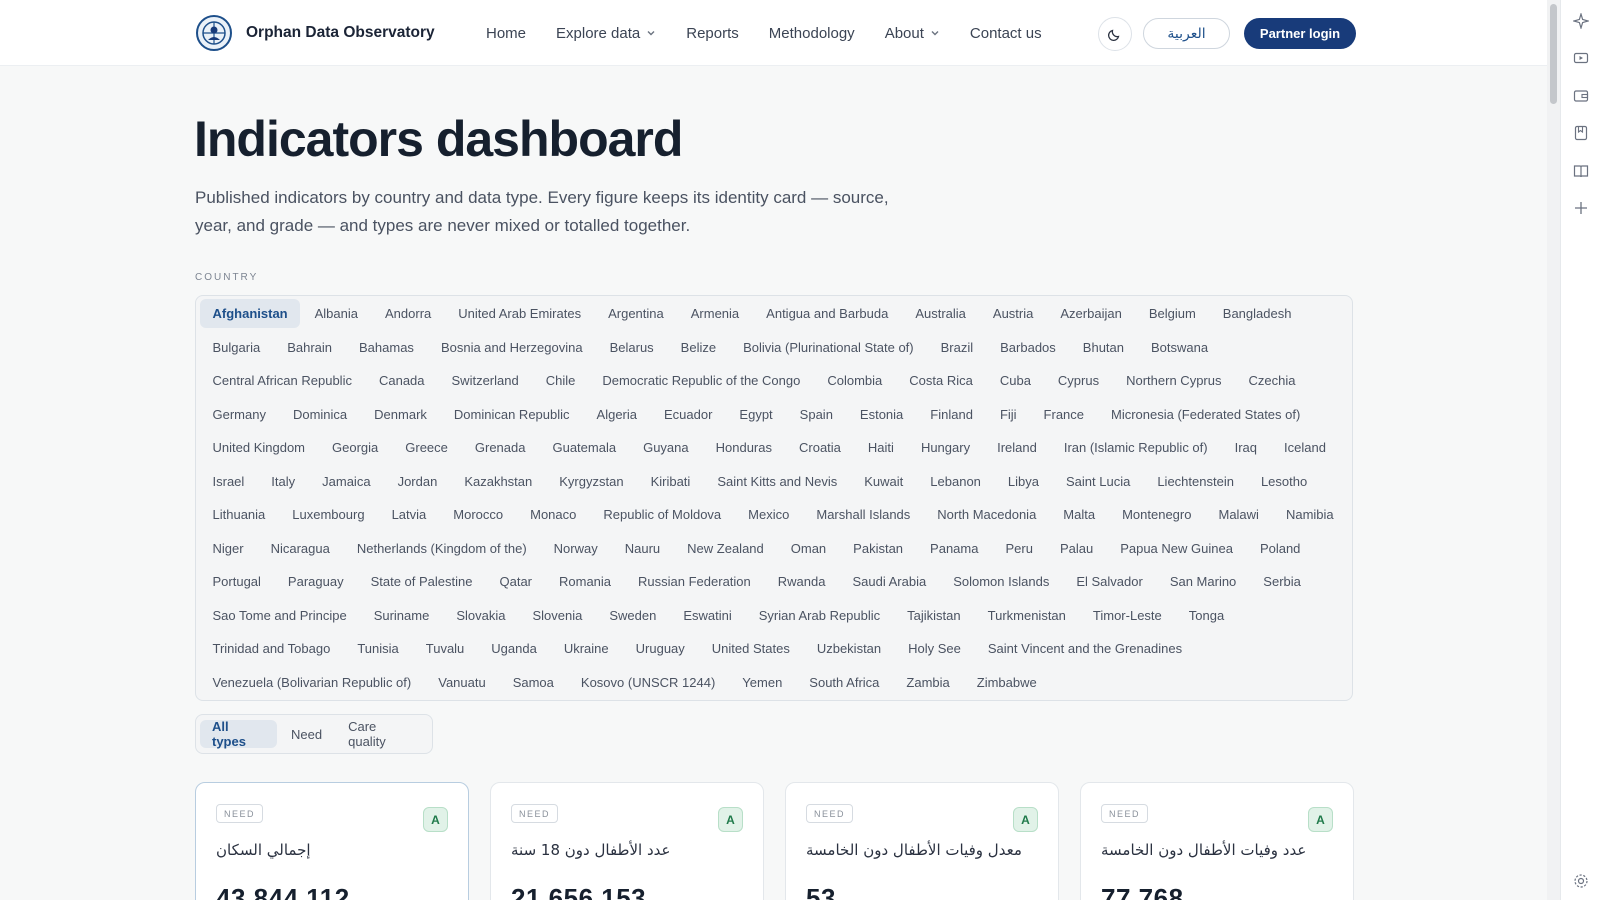 This screenshot has height=900, width=1600. What do you see at coordinates (1279, 548) in the screenshot?
I see `country-chip: Poland` at bounding box center [1279, 548].